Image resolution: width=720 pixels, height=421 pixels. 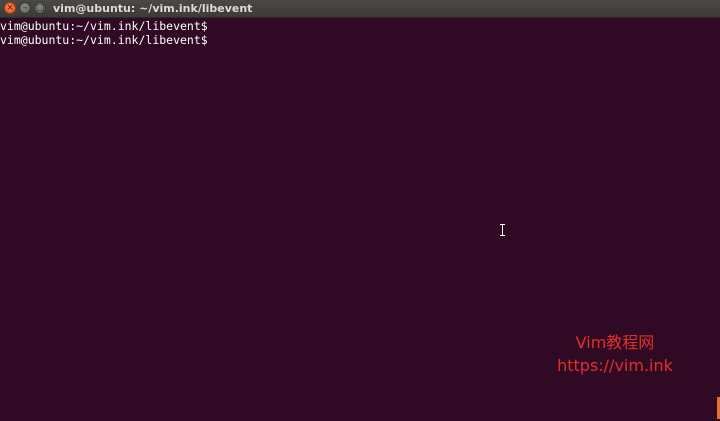 I want to click on maximize-icon: □, so click(x=40, y=8).